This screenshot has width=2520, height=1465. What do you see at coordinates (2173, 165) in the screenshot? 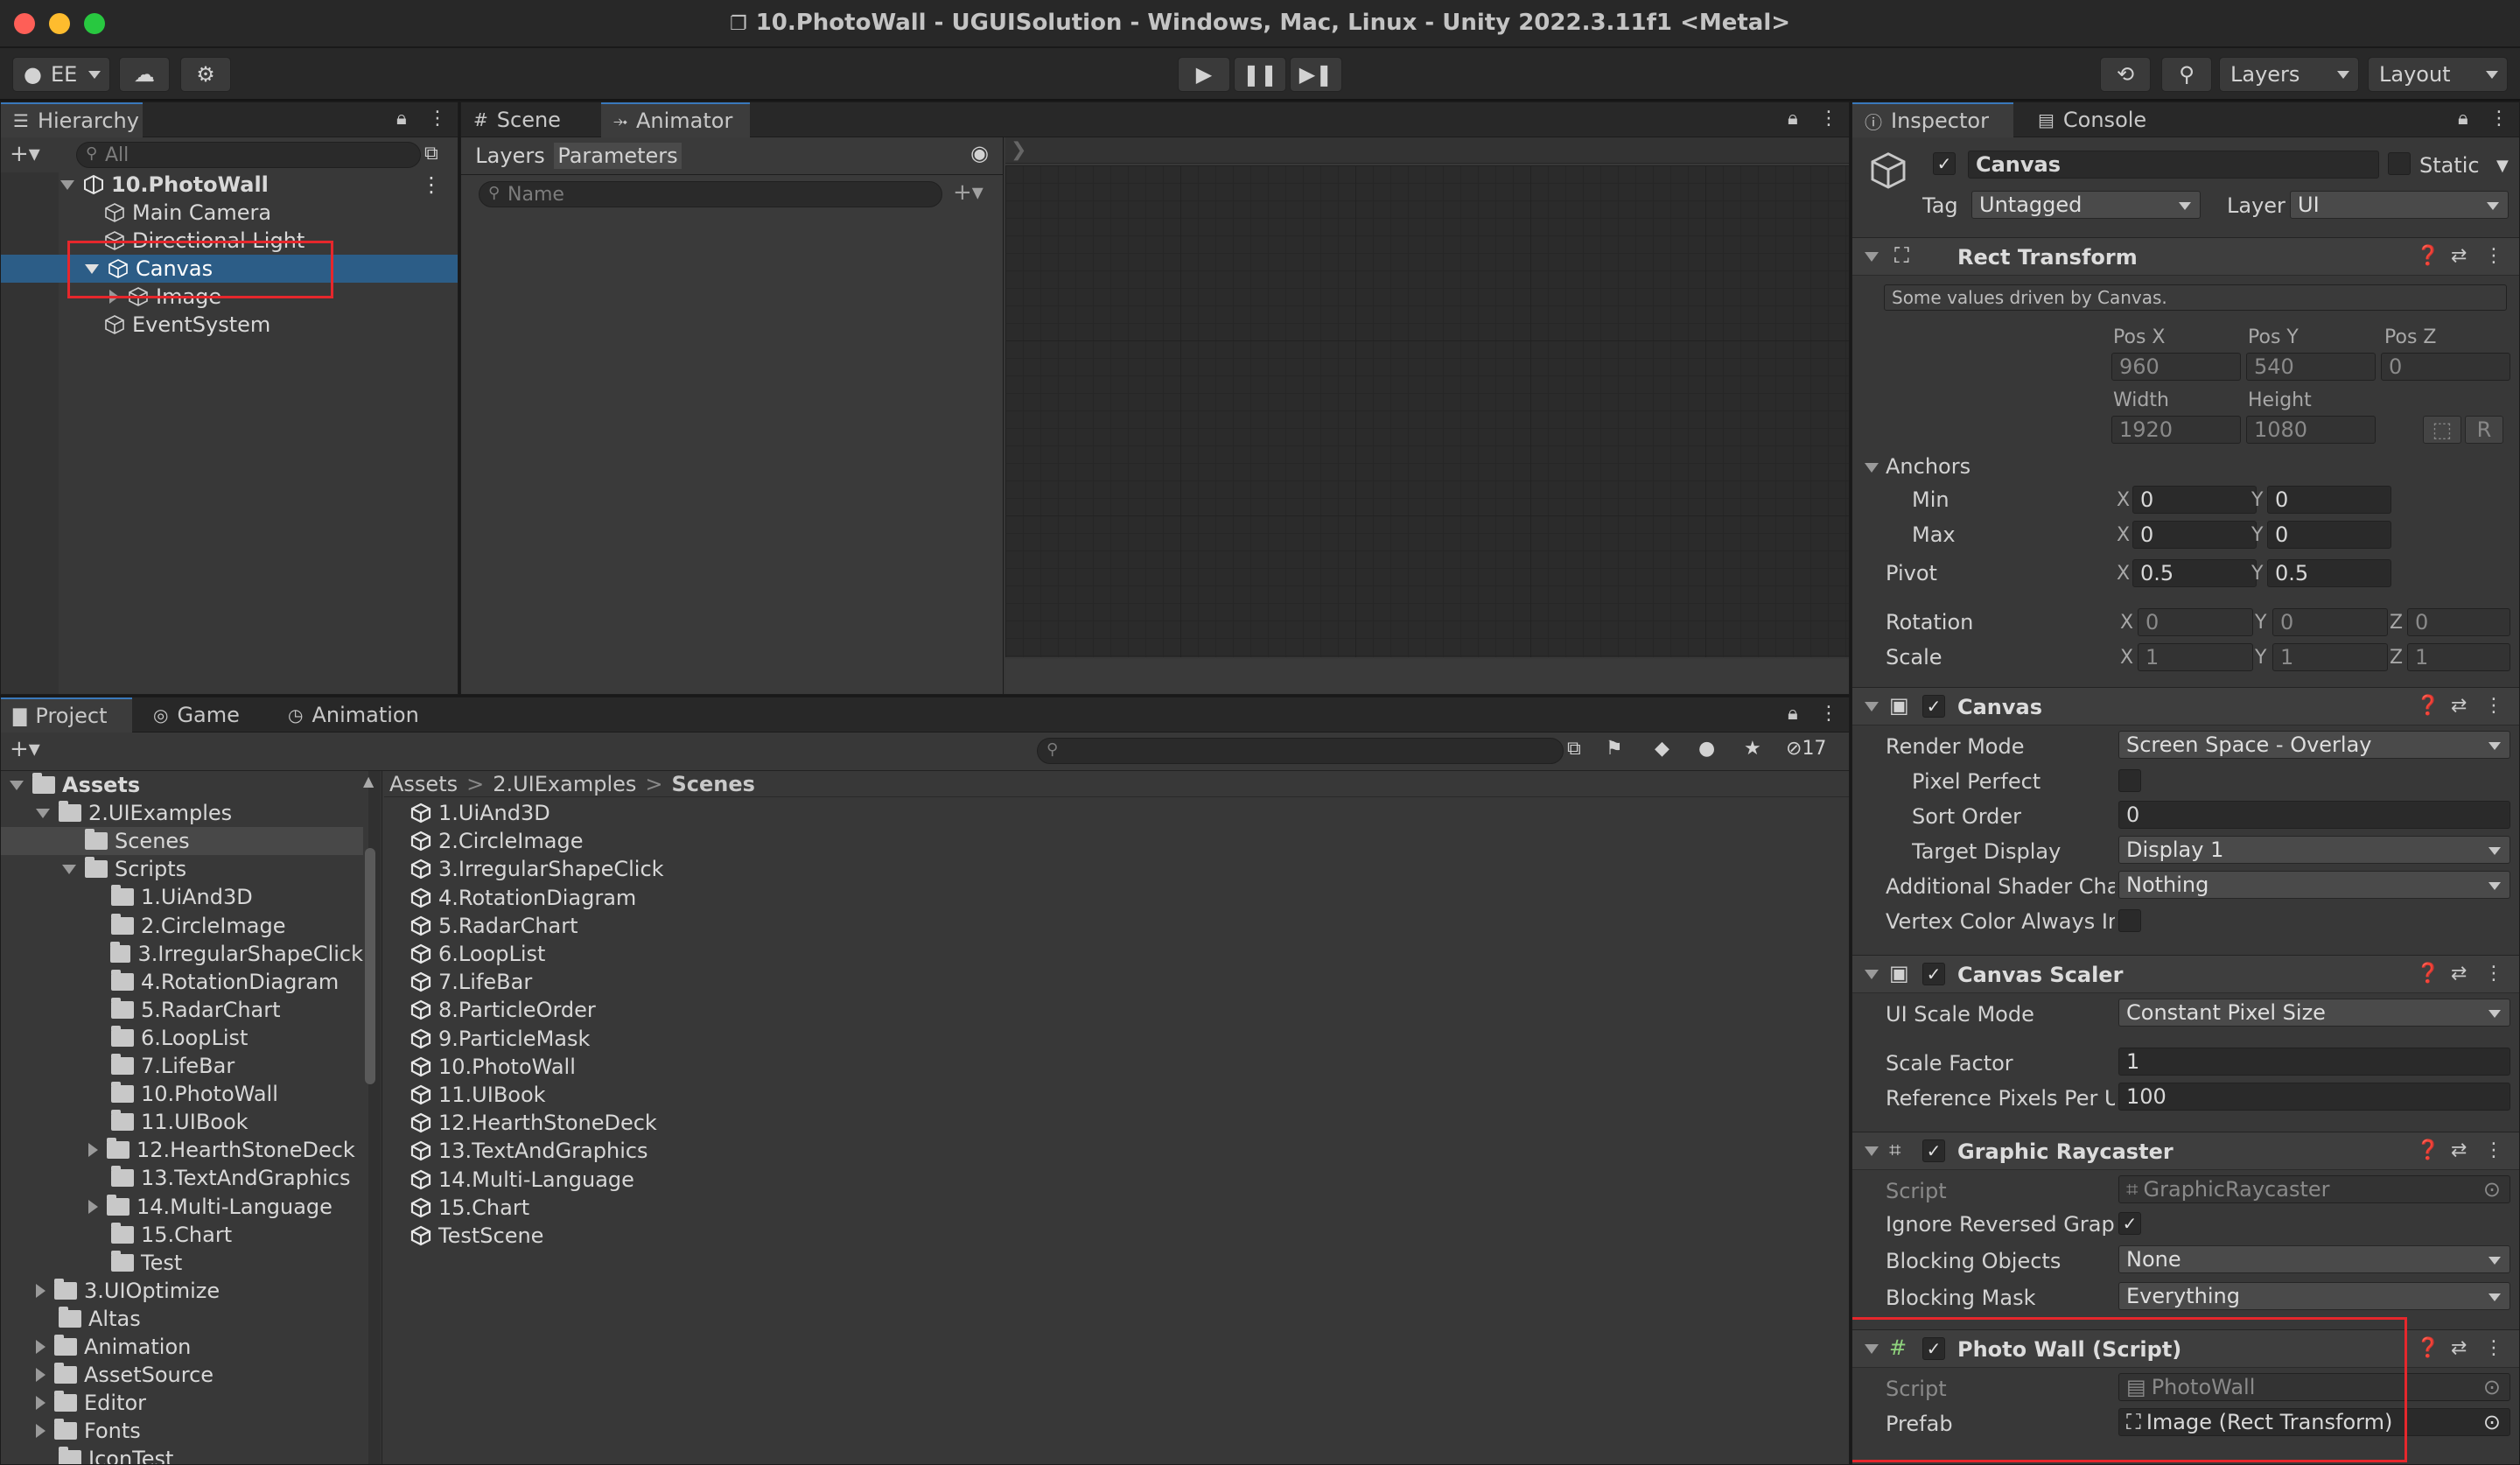
I see `object-name-input: Canvas` at bounding box center [2173, 165].